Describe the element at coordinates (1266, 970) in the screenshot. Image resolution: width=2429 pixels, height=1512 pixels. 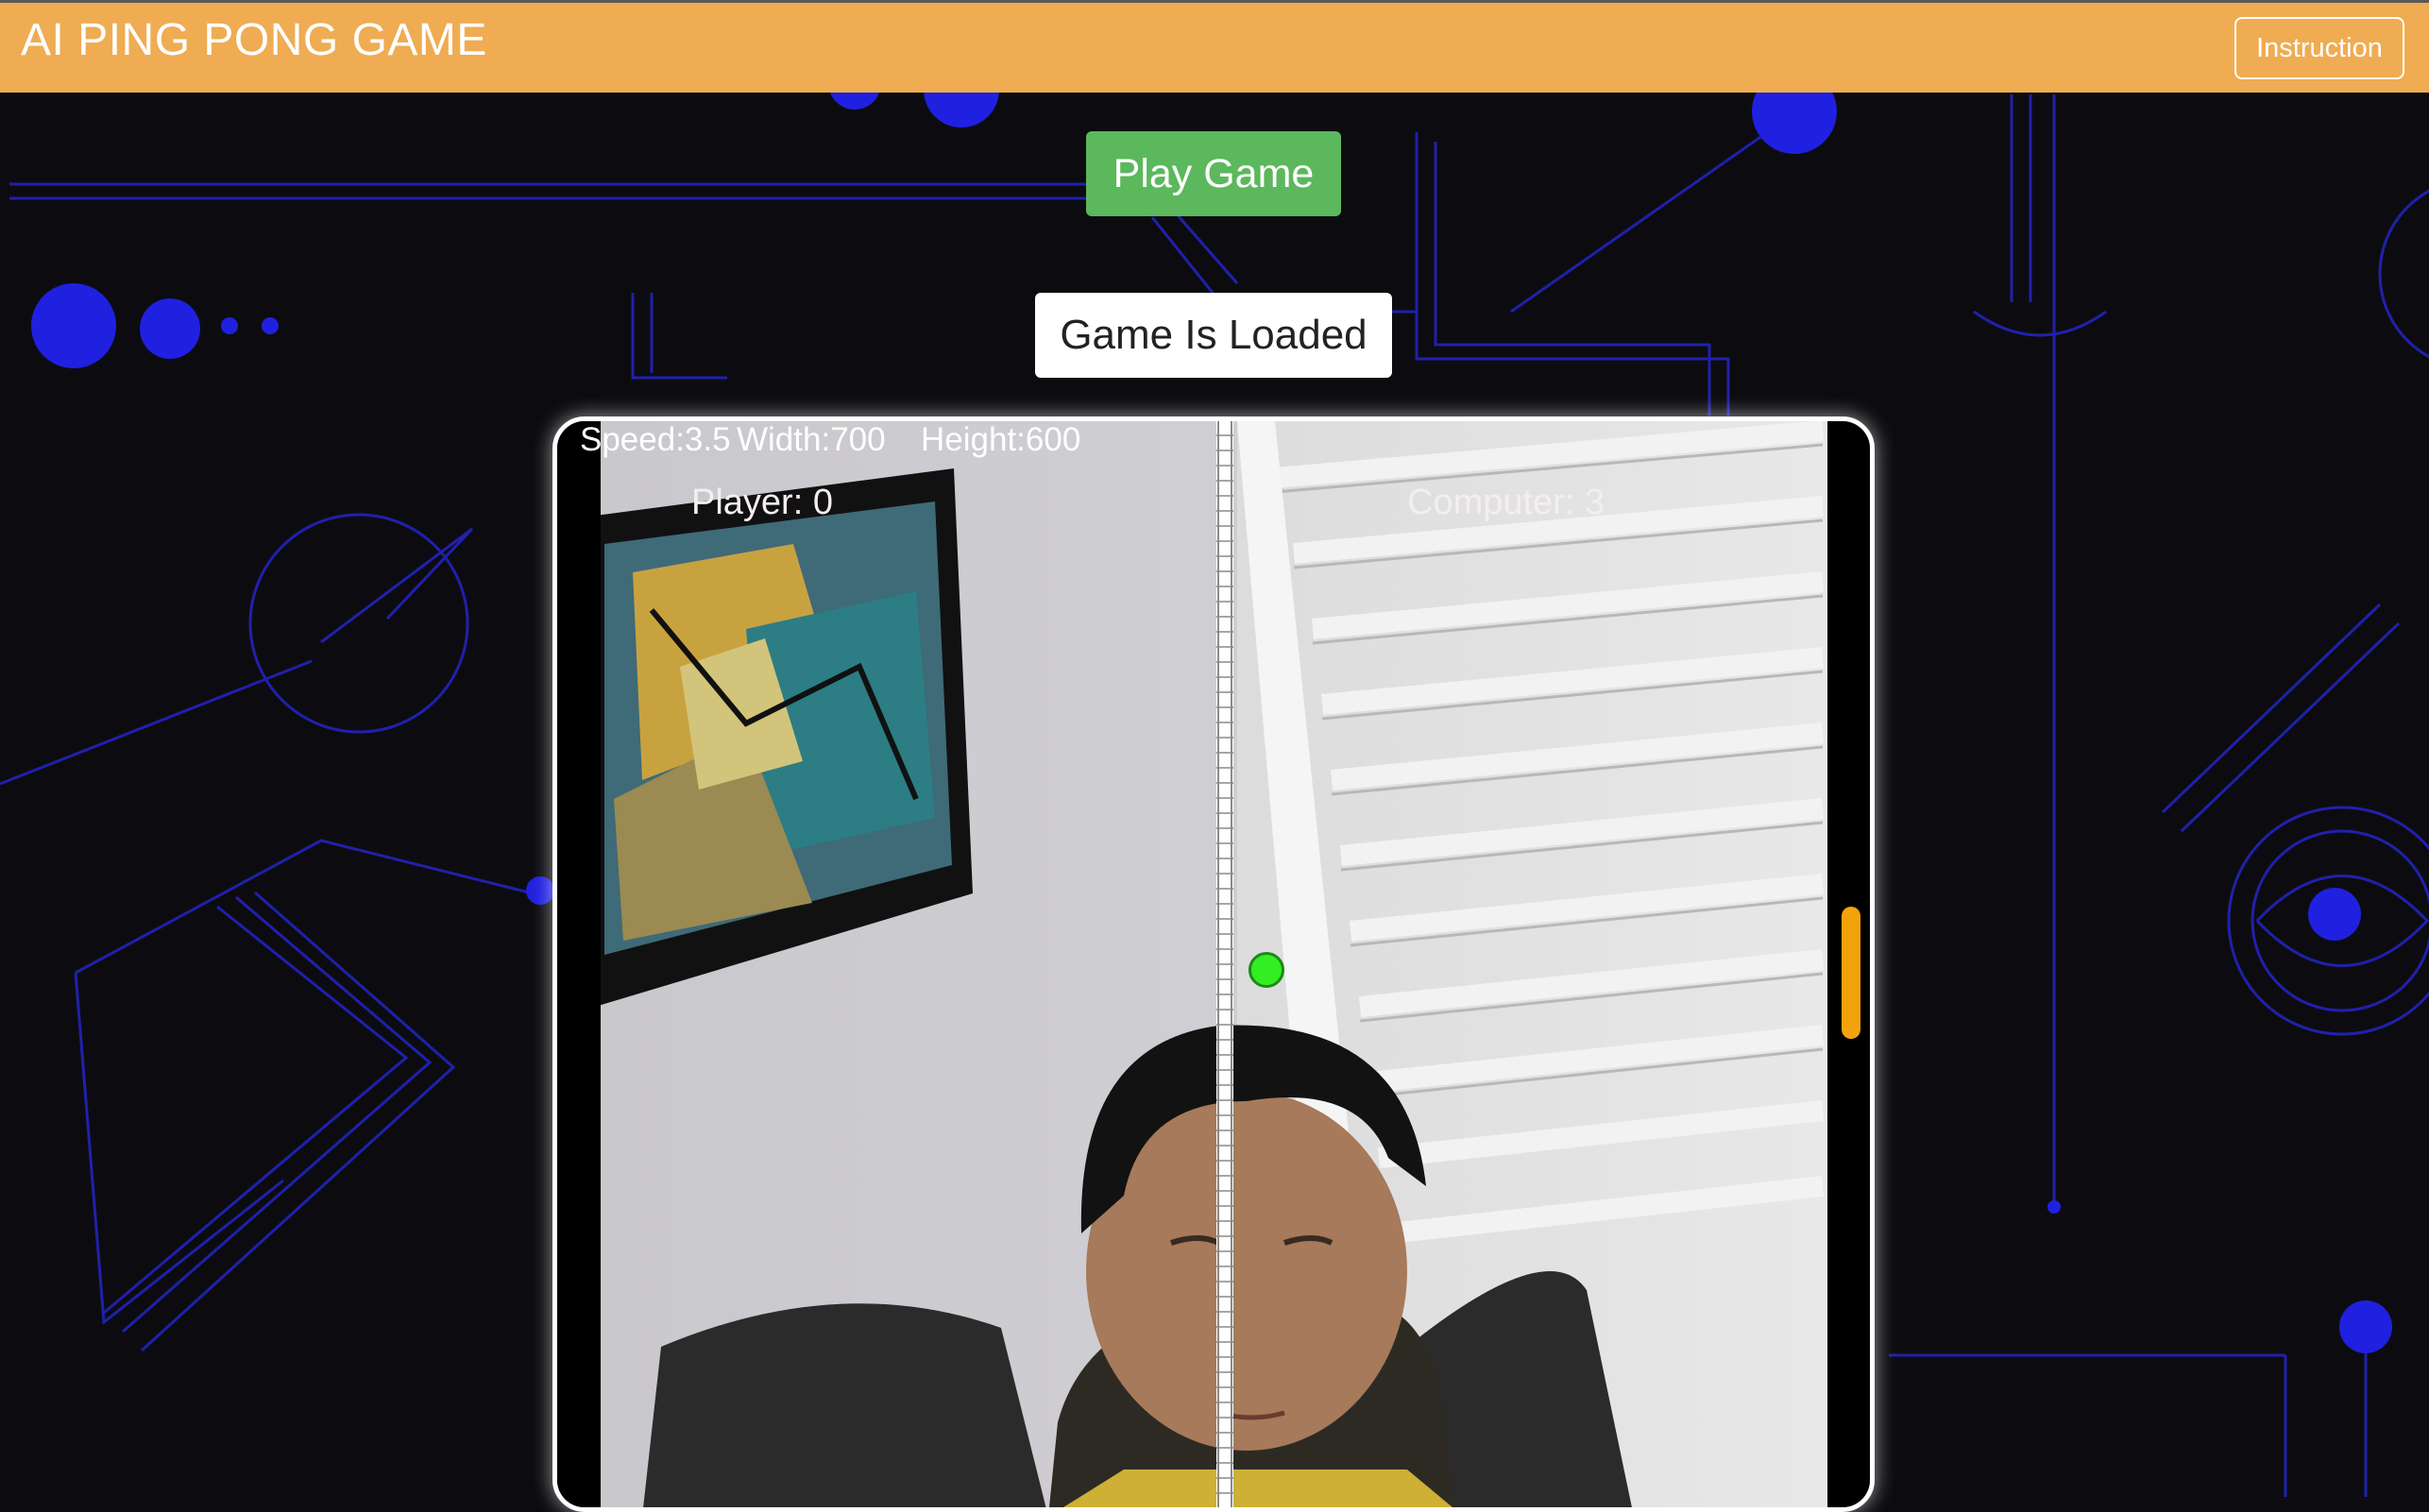
I see `game-ball` at that location.